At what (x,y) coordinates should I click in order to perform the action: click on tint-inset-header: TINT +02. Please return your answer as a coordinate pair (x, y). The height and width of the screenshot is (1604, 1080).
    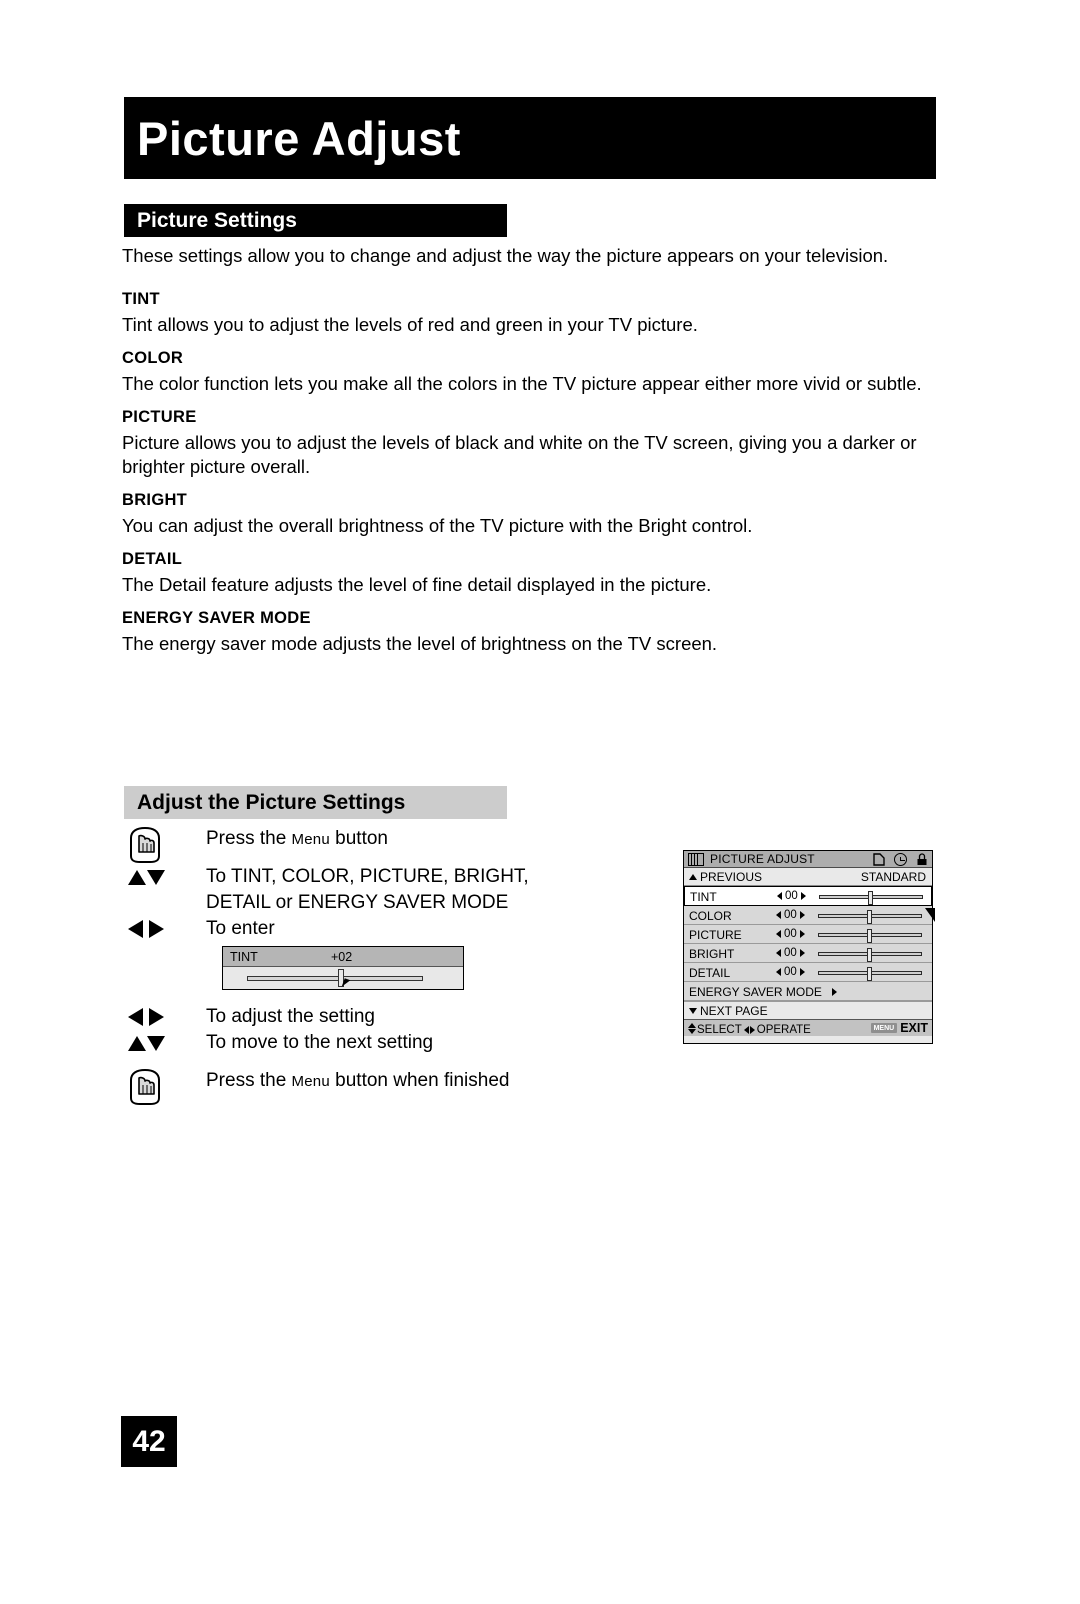
    Looking at the image, I should click on (343, 957).